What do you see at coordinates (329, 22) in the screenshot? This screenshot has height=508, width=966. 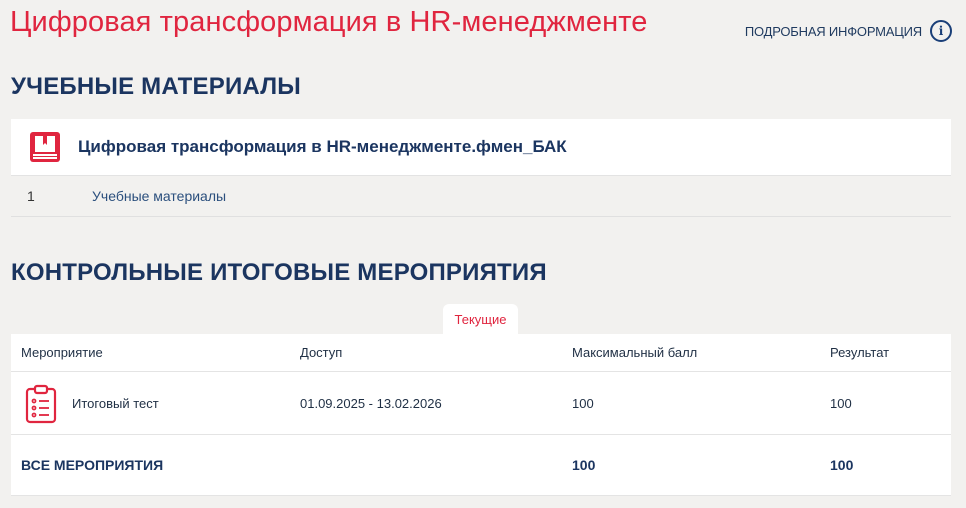 I see `page-title: Цифровая трансформация в HR-менеджменте` at bounding box center [329, 22].